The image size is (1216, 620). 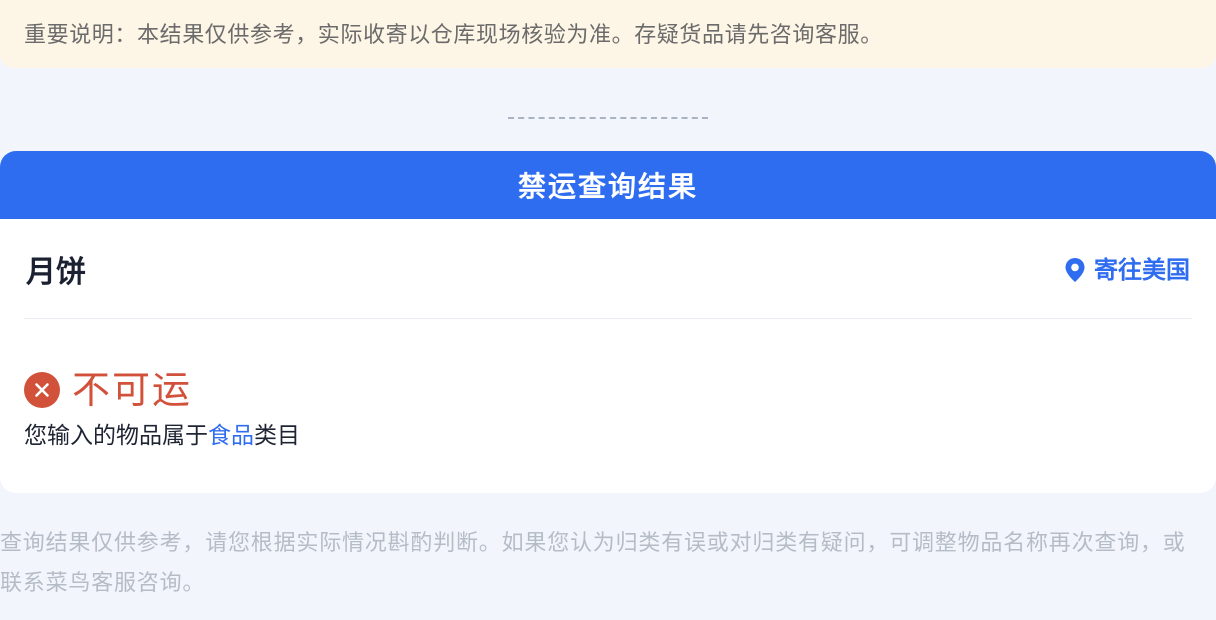 I want to click on category-text: 您输入的物品属于食品类目, so click(x=162, y=436).